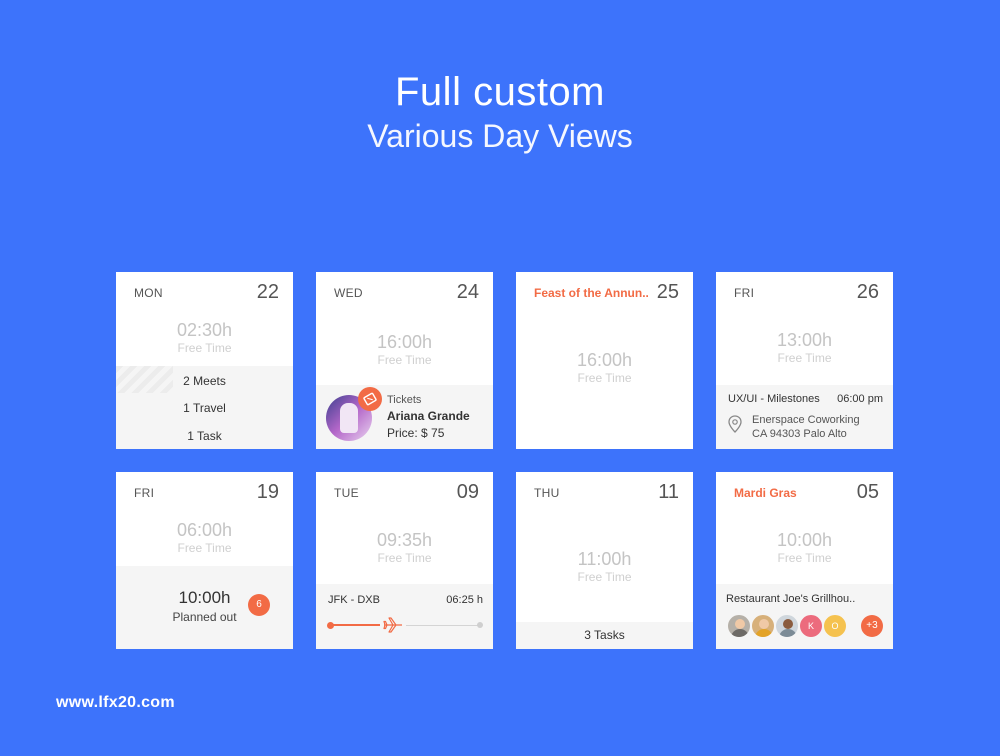 Image resolution: width=1000 pixels, height=756 pixels. I want to click on event-panel: Restaurant Joe's Grillhou.. K O +3, so click(804, 616).